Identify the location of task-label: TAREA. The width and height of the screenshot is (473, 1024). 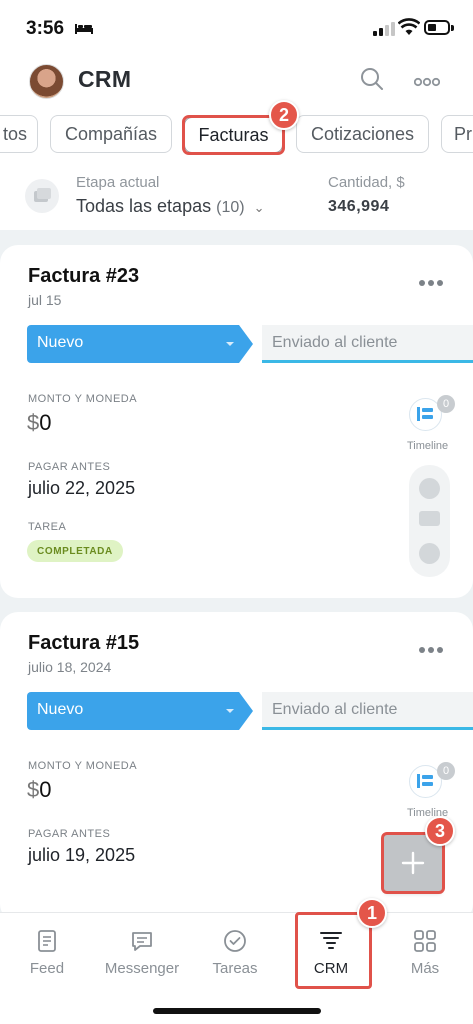
(47, 527).